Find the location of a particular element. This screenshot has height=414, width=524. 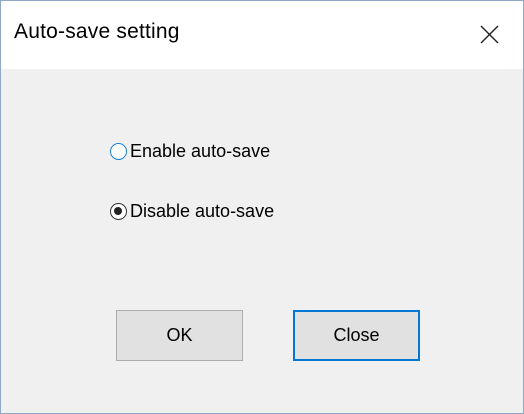

close-window-button is located at coordinates (489, 35).